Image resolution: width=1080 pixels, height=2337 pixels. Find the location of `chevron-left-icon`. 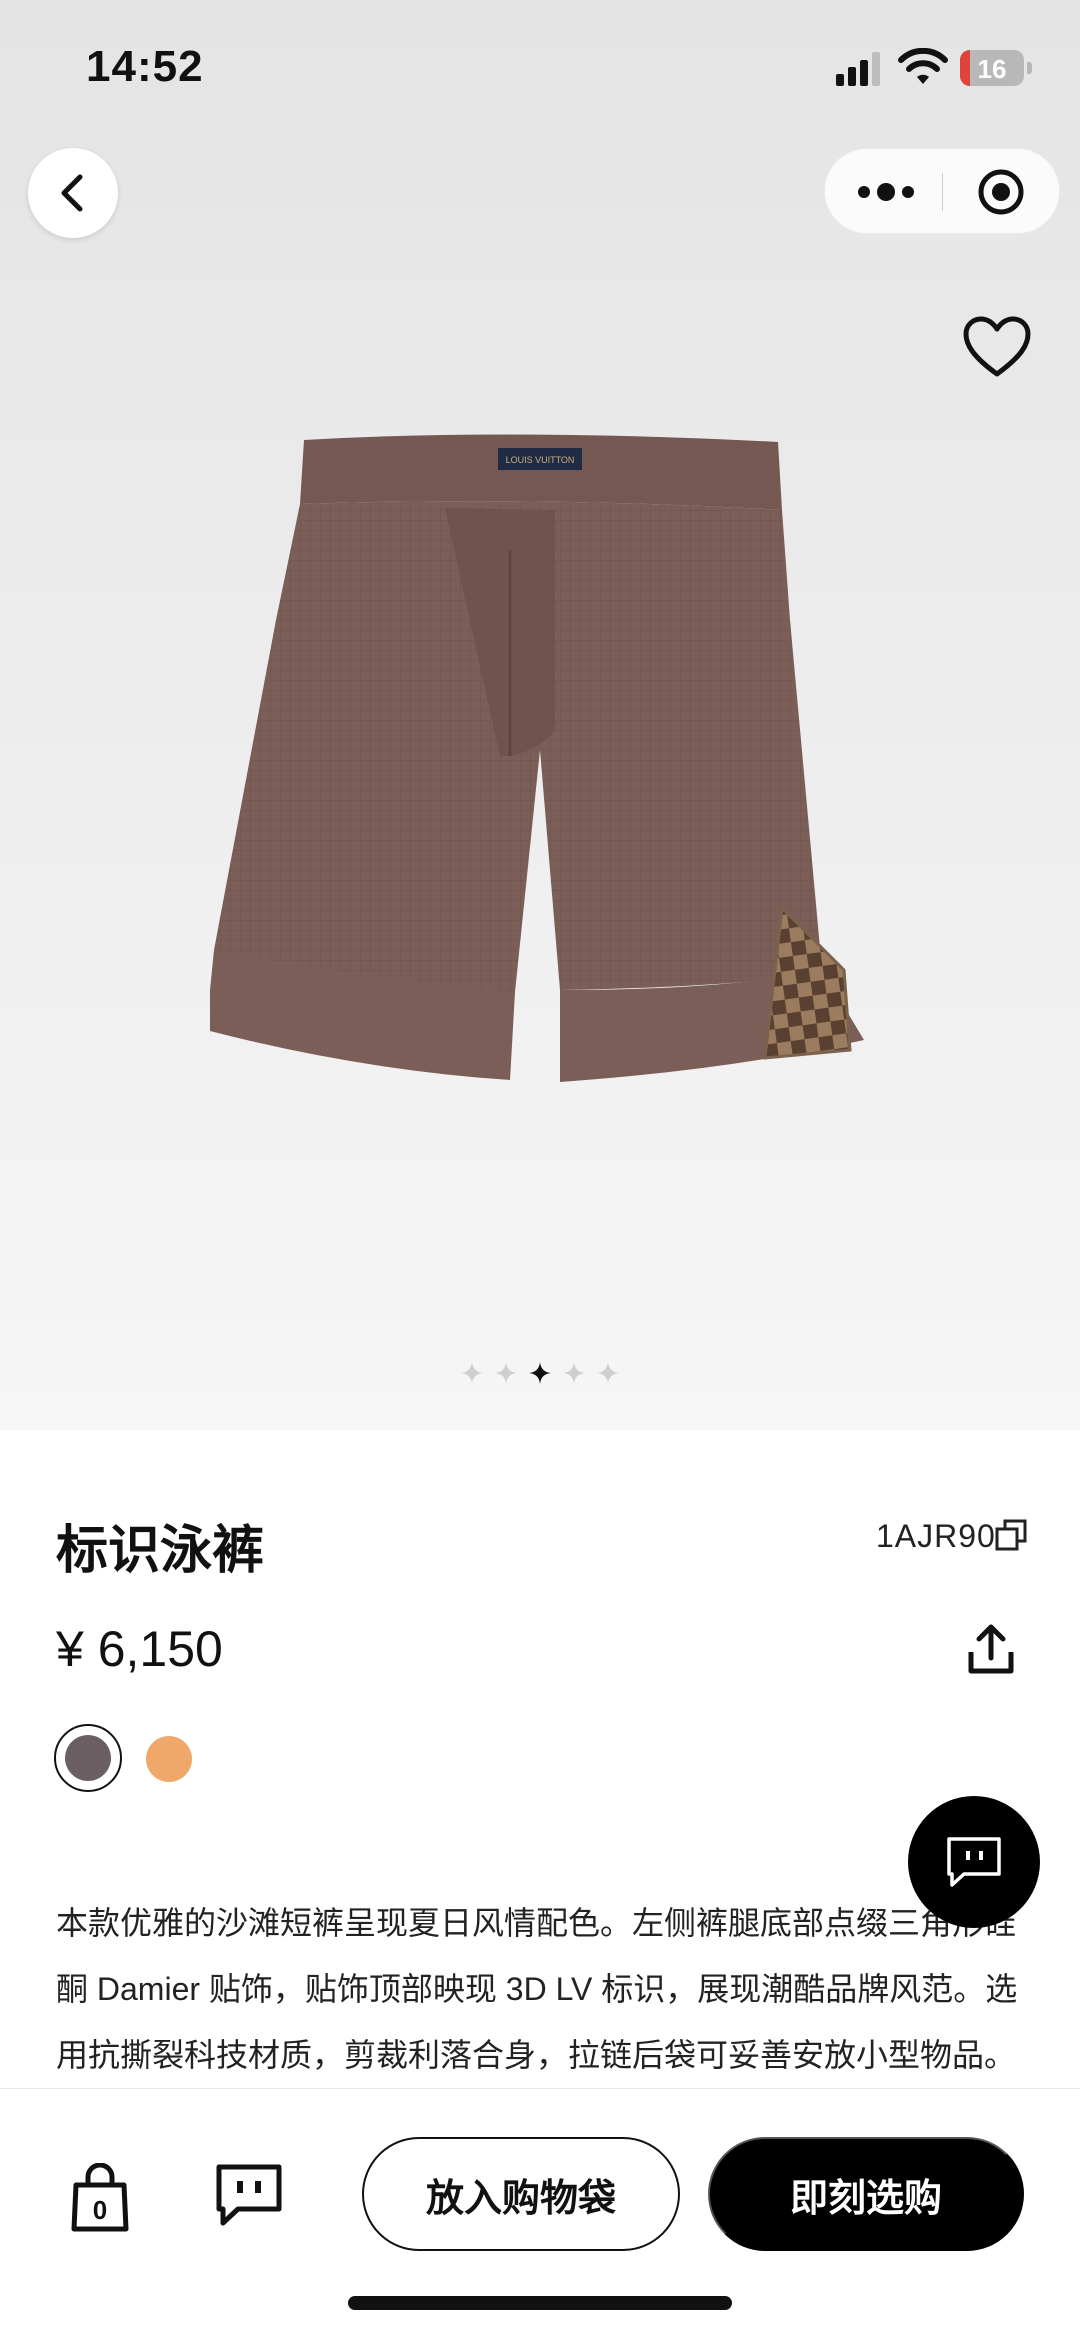

chevron-left-icon is located at coordinates (72, 193).